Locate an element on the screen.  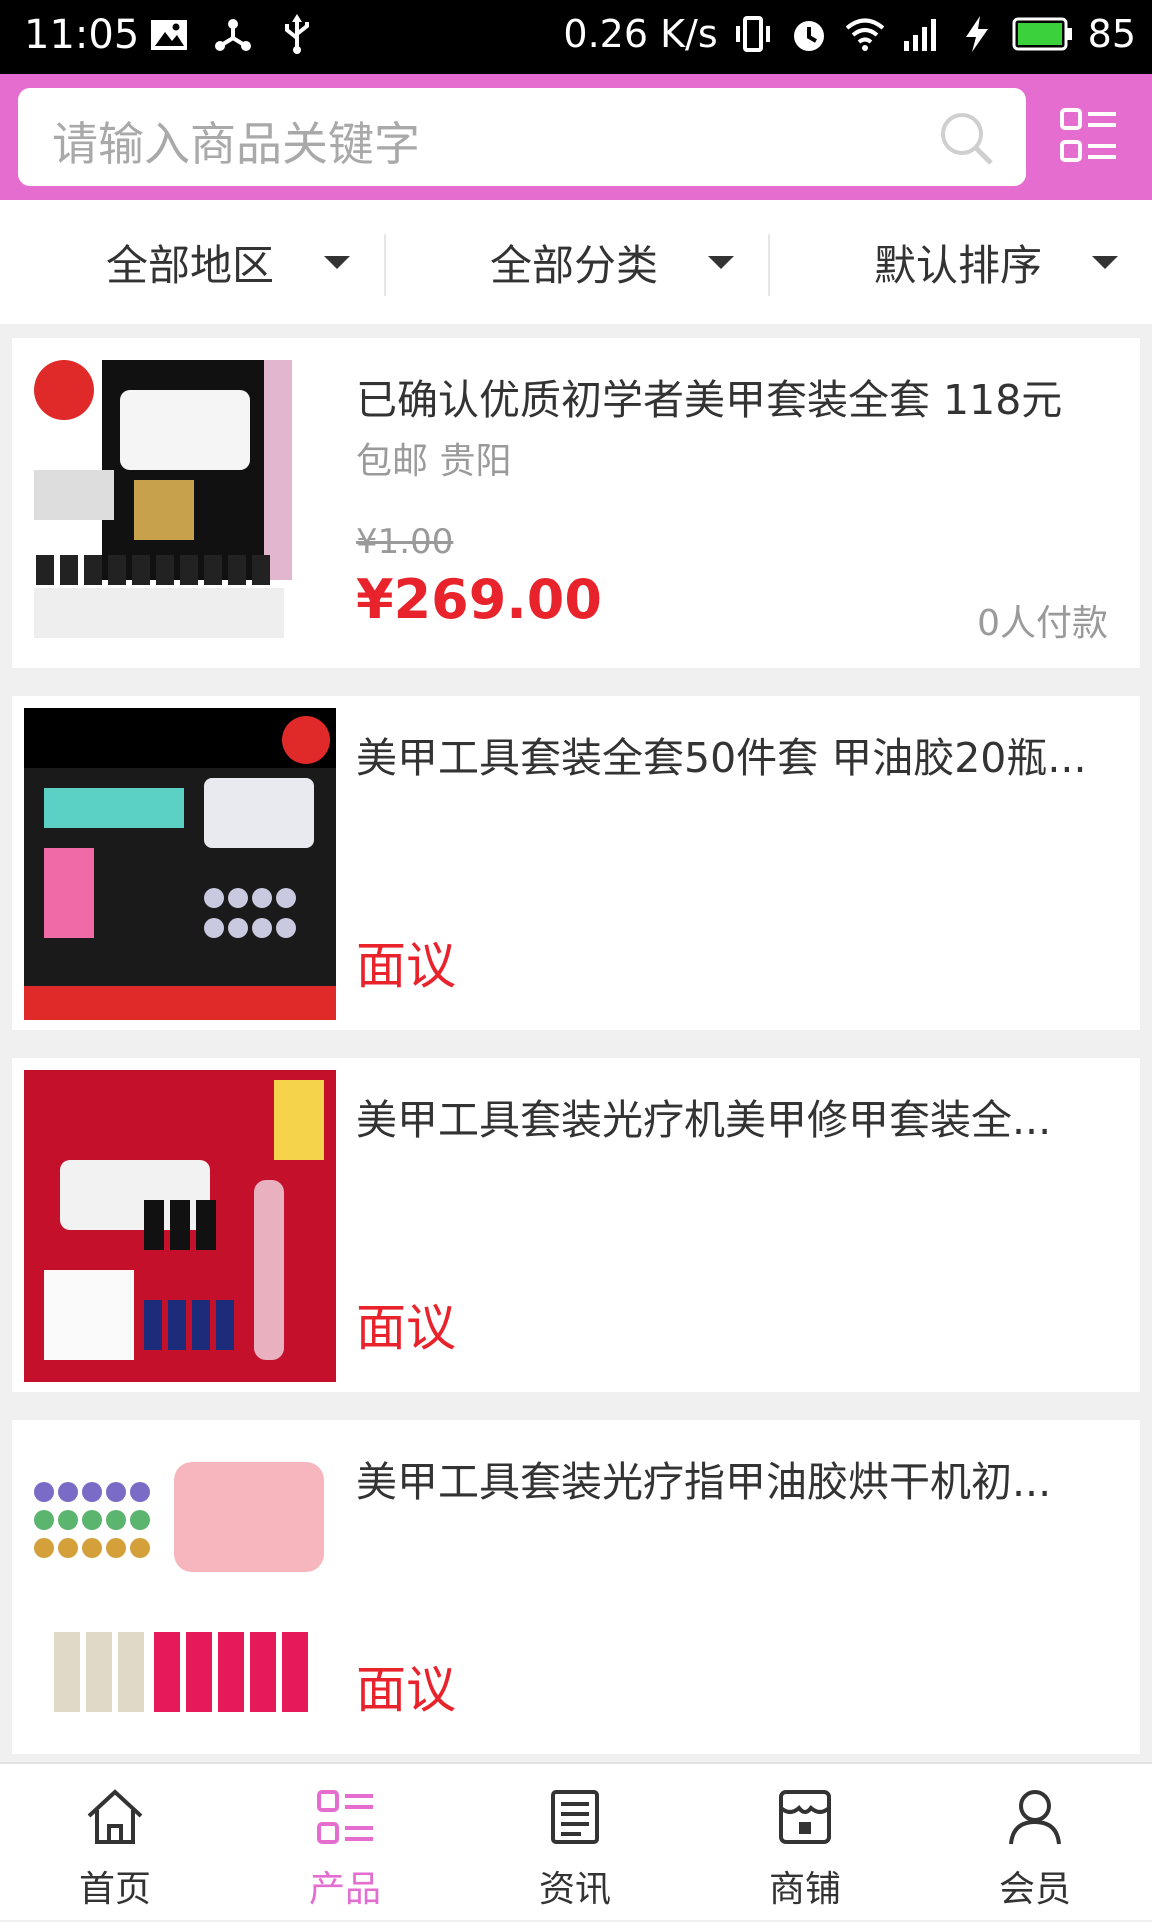
header: 请输入商品关键字 is located at coordinates (576, 137).